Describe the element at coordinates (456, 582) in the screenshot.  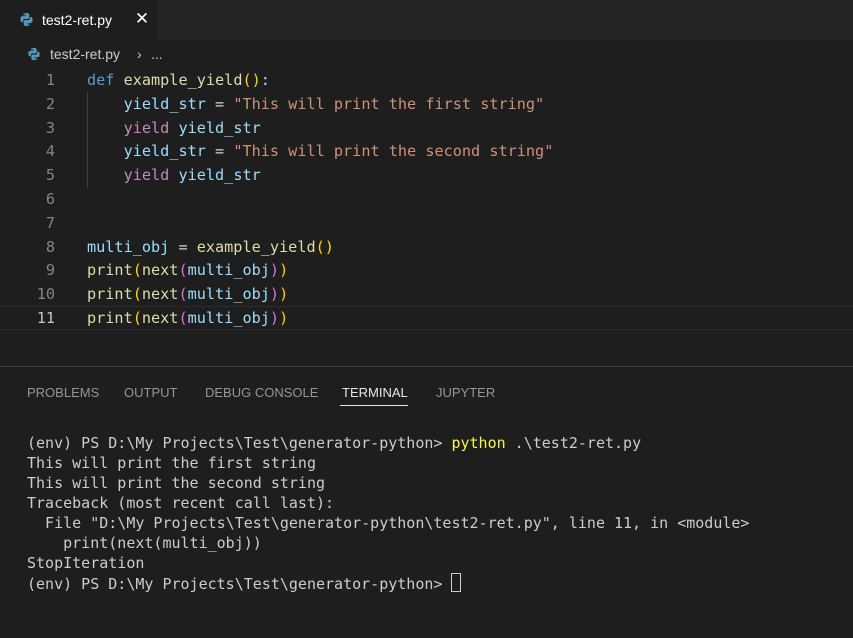
I see `terminal-cursor` at that location.